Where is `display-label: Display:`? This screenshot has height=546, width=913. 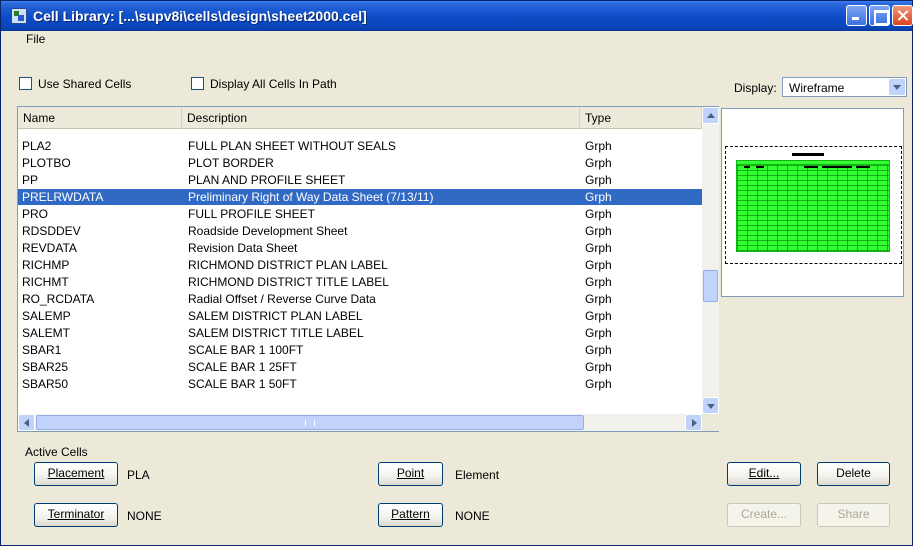
display-label: Display: is located at coordinates (755, 88).